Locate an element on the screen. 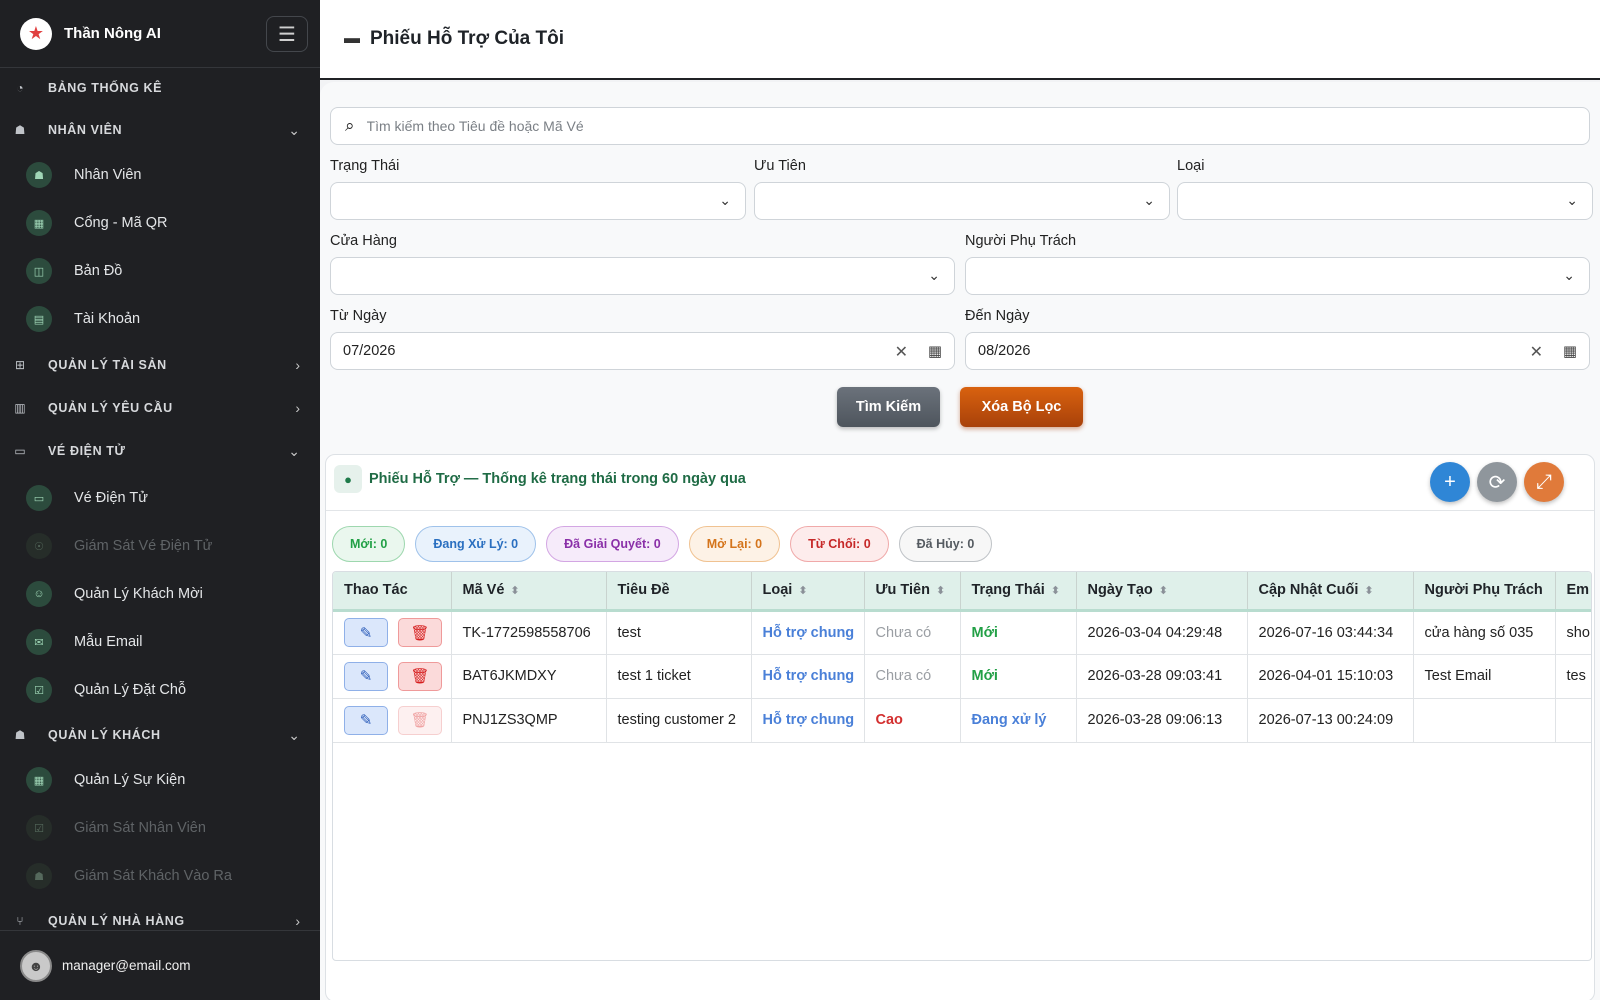 This screenshot has height=1000, width=1600. badge-resolved: Đã Giải Quyết: 0 is located at coordinates (612, 544).